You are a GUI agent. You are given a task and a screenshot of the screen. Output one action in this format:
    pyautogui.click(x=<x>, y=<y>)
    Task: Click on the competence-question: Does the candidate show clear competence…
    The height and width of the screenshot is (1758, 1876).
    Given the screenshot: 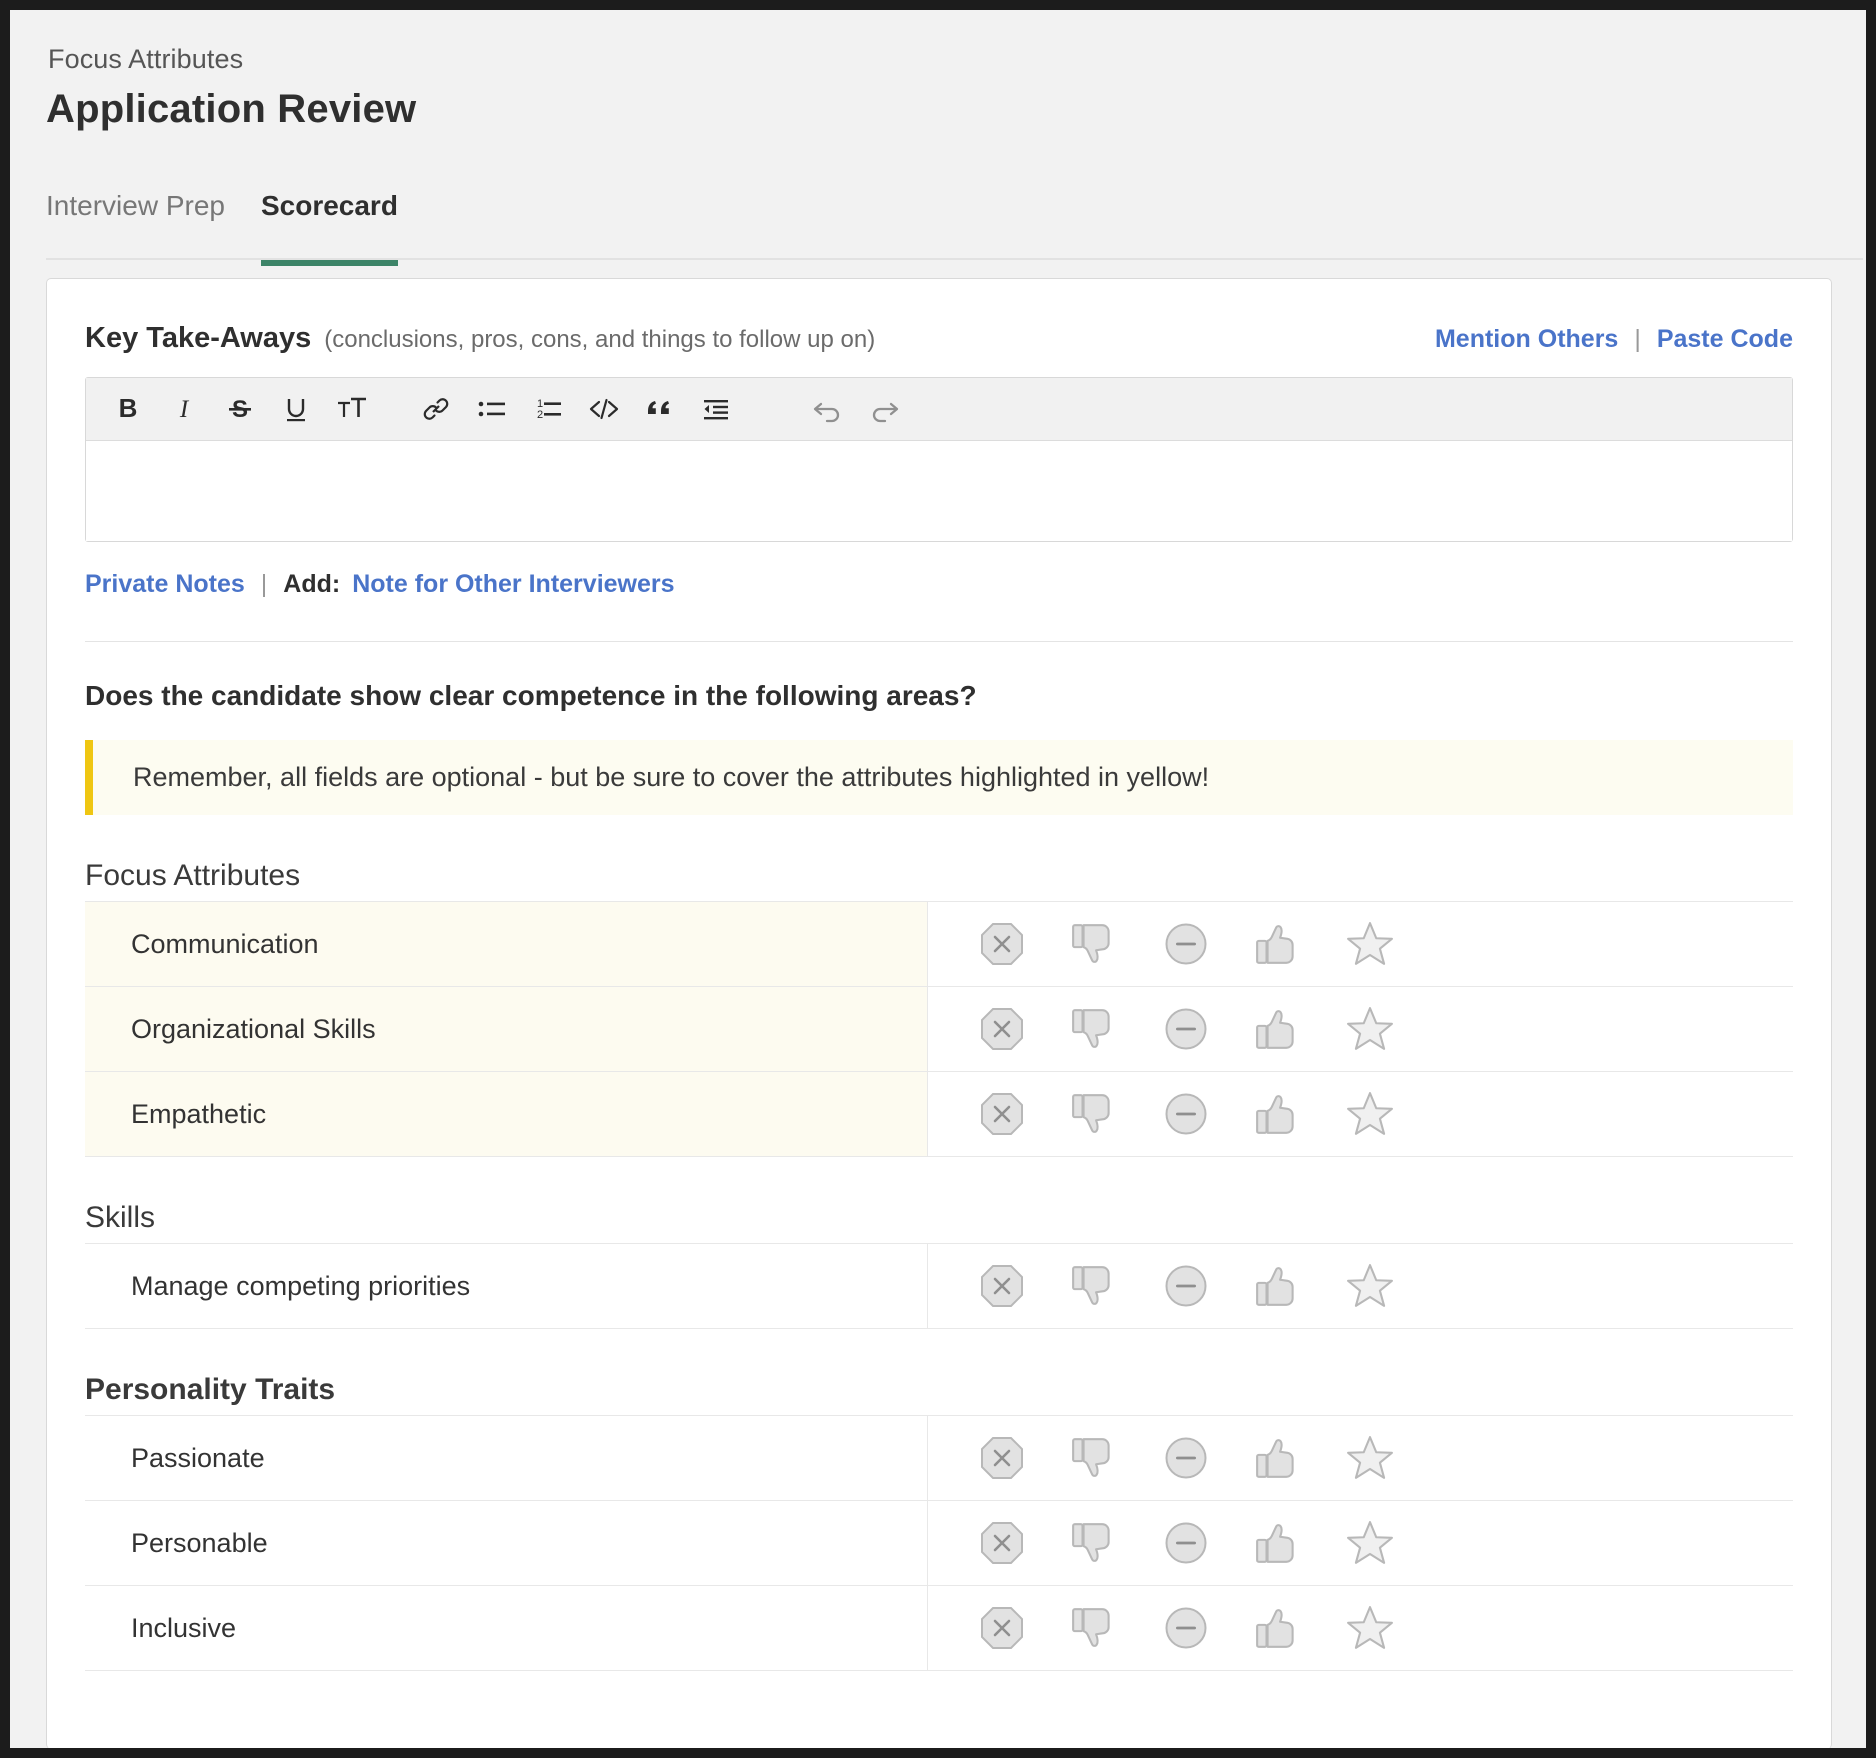 What is the action you would take?
    pyautogui.click(x=531, y=695)
    